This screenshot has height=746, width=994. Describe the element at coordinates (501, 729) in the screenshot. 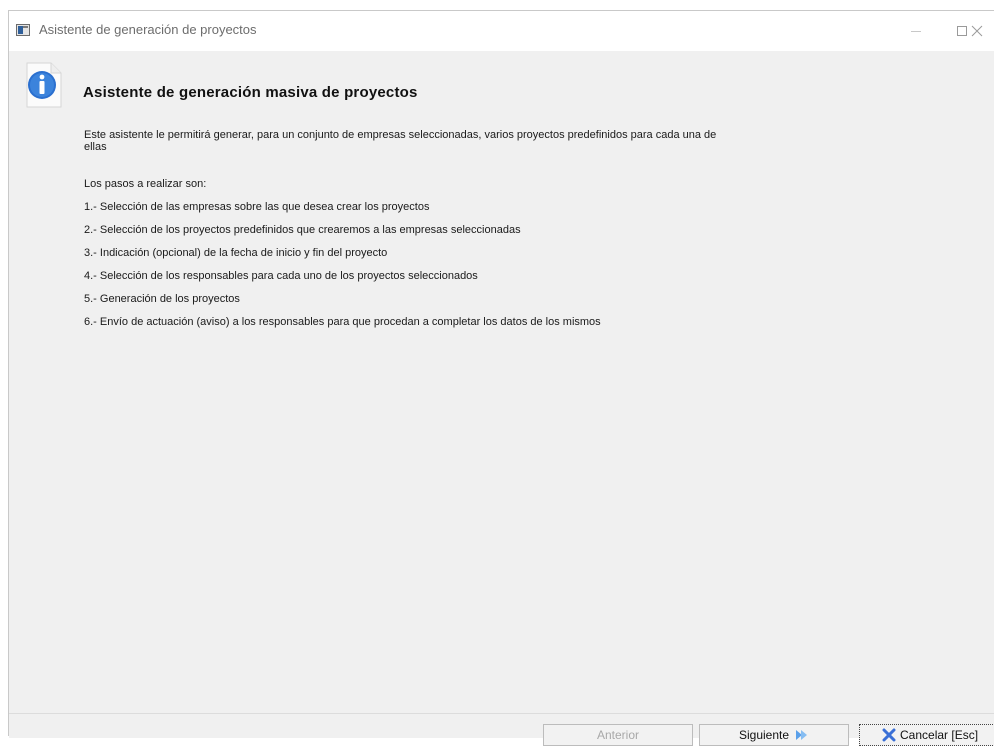

I see `button-bar: Anterior Siguiente Cancelar [Esc]` at that location.